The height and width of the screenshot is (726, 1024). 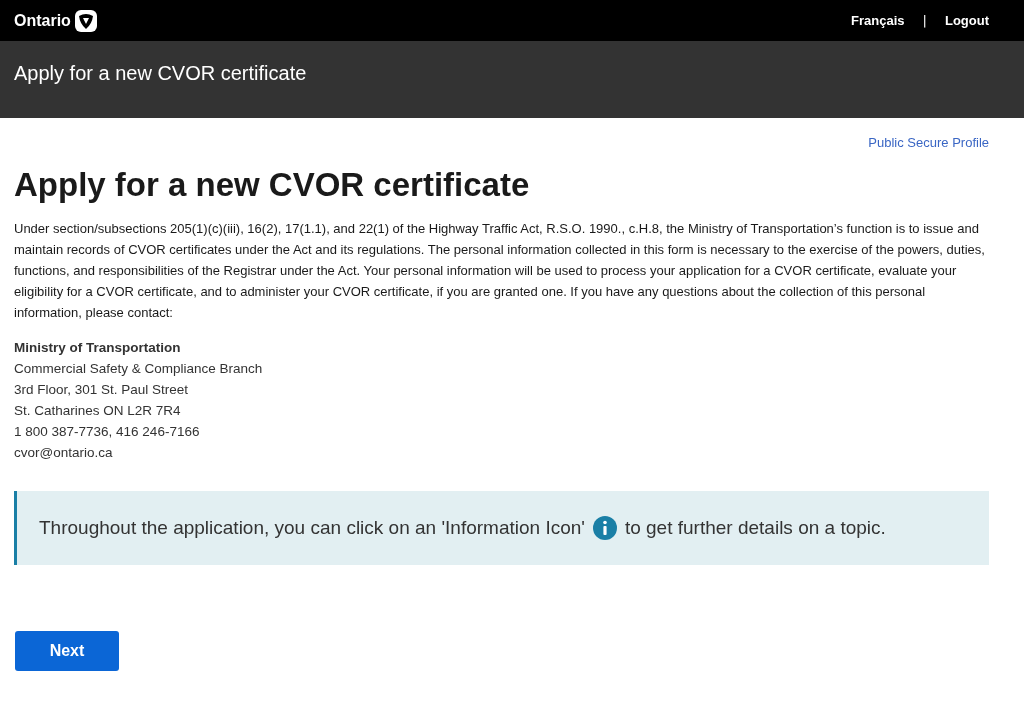 What do you see at coordinates (312, 528) in the screenshot?
I see `callout-text: Throughout the application, you can click on an 'Information Icon'` at bounding box center [312, 528].